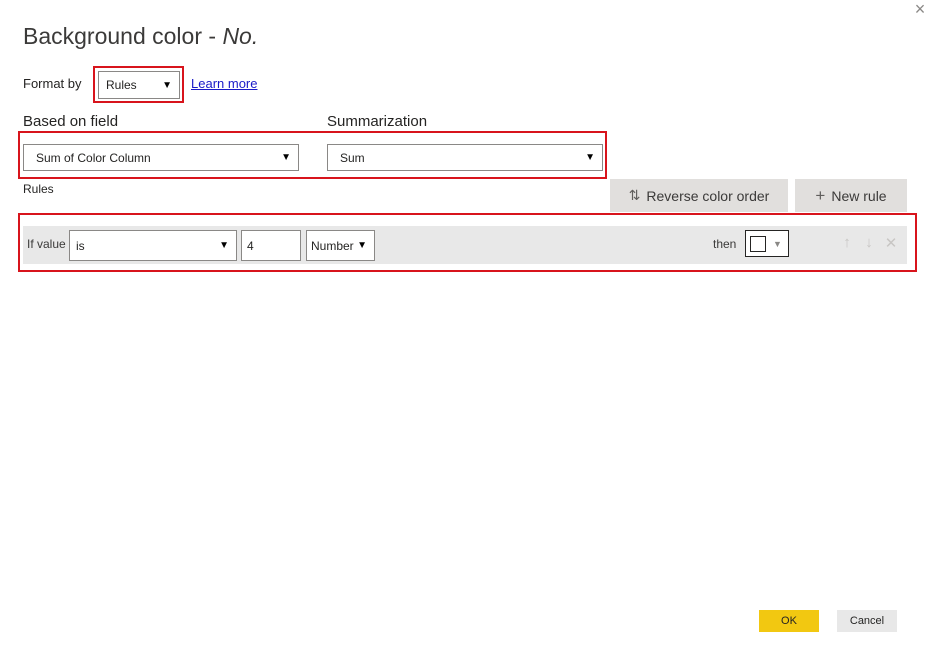 The image size is (933, 645). Describe the element at coordinates (789, 621) in the screenshot. I see `ok-button: OK` at that location.